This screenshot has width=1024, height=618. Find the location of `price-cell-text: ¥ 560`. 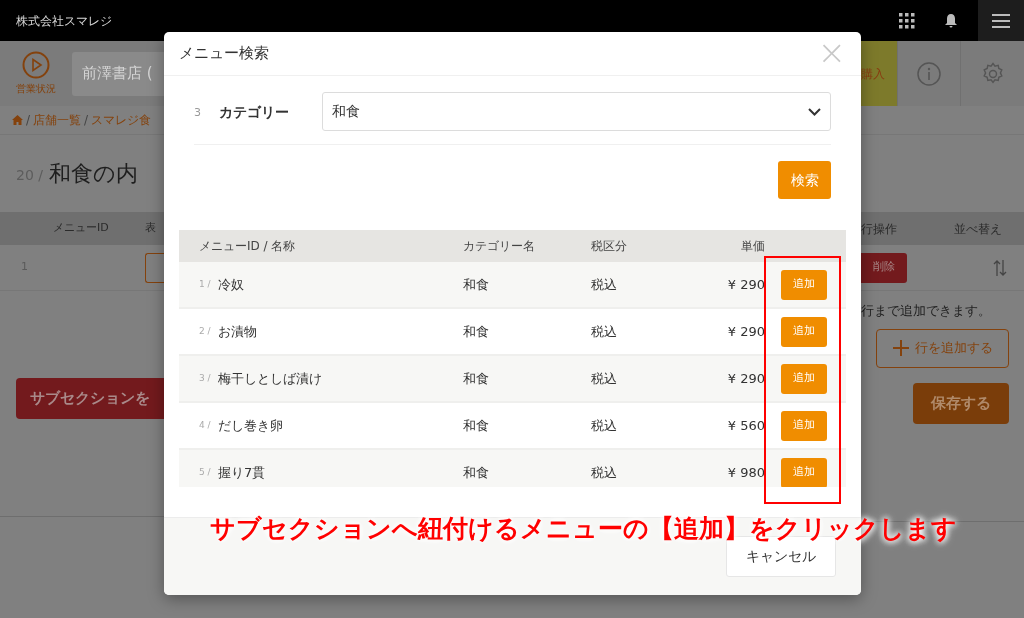

price-cell-text: ¥ 560 is located at coordinates (745, 425).